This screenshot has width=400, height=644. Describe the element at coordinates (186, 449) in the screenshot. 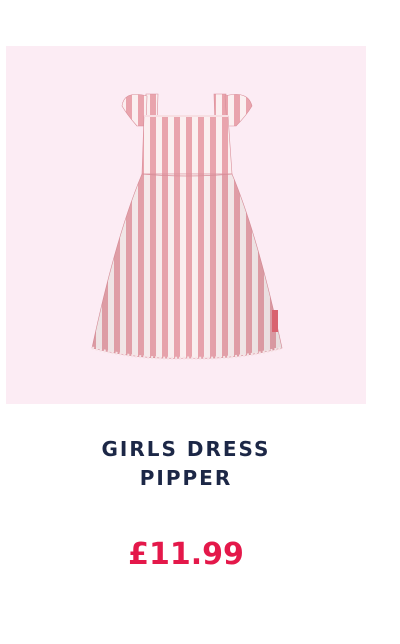

I see `product-title-line-1: GIRLS DRESS` at that location.